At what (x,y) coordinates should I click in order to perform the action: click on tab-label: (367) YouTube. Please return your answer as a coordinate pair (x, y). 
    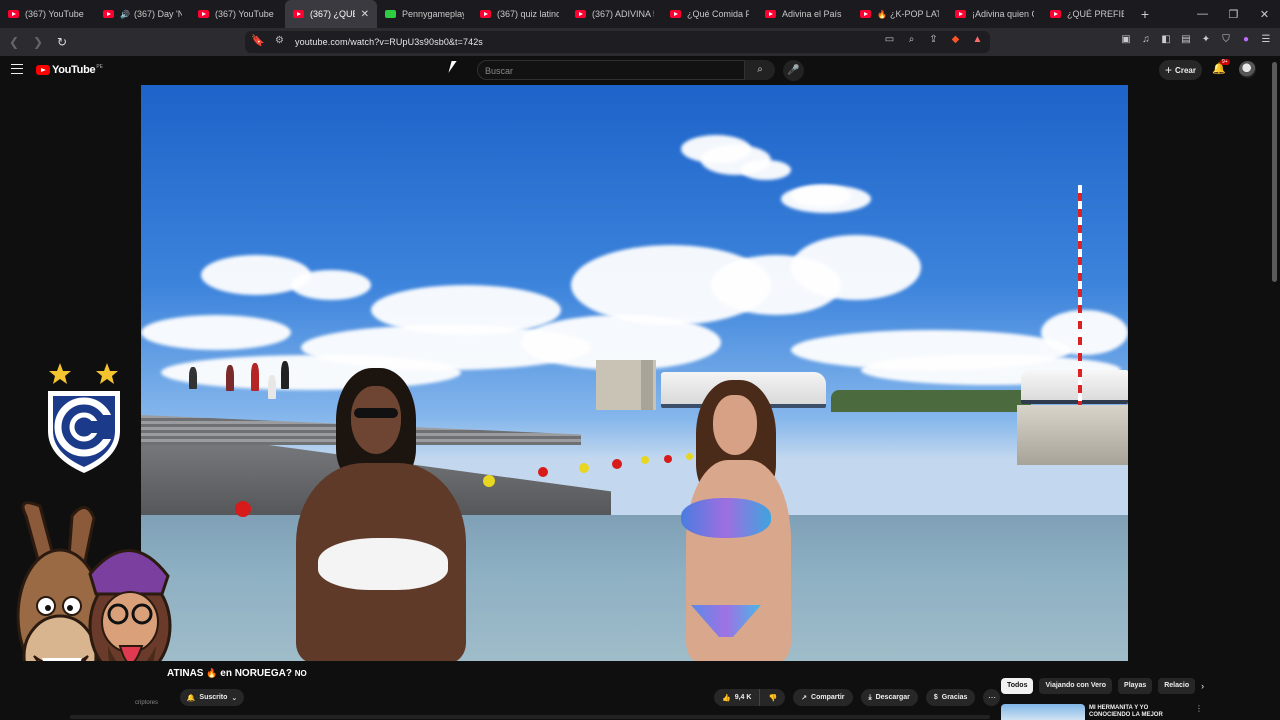
    Looking at the image, I should click on (54, 14).